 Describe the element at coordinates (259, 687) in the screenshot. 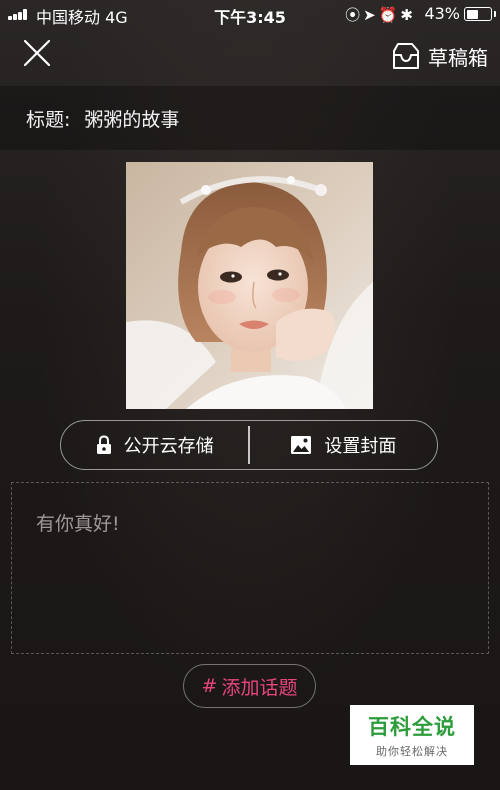

I see `add-topic-label: 添加话题` at that location.